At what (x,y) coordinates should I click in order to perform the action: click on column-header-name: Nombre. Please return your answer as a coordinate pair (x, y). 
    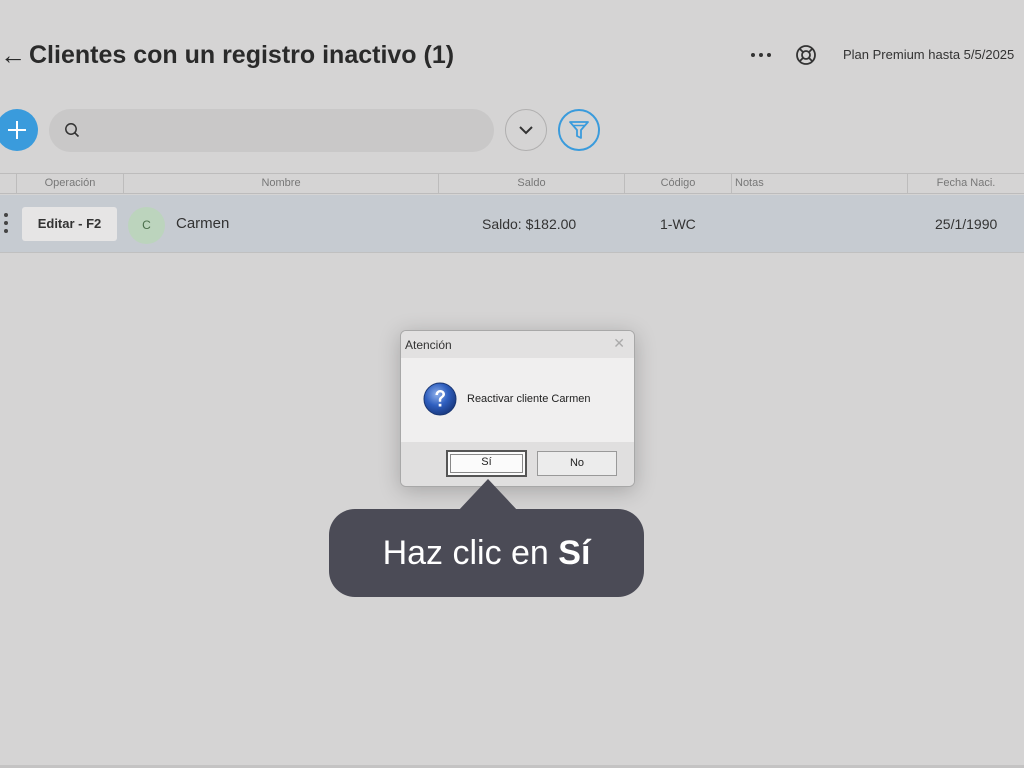
    Looking at the image, I should click on (280, 183).